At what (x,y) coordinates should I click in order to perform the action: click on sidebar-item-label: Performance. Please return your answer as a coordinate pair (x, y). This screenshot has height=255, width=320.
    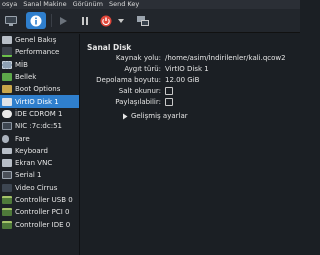
    Looking at the image, I should click on (37, 52).